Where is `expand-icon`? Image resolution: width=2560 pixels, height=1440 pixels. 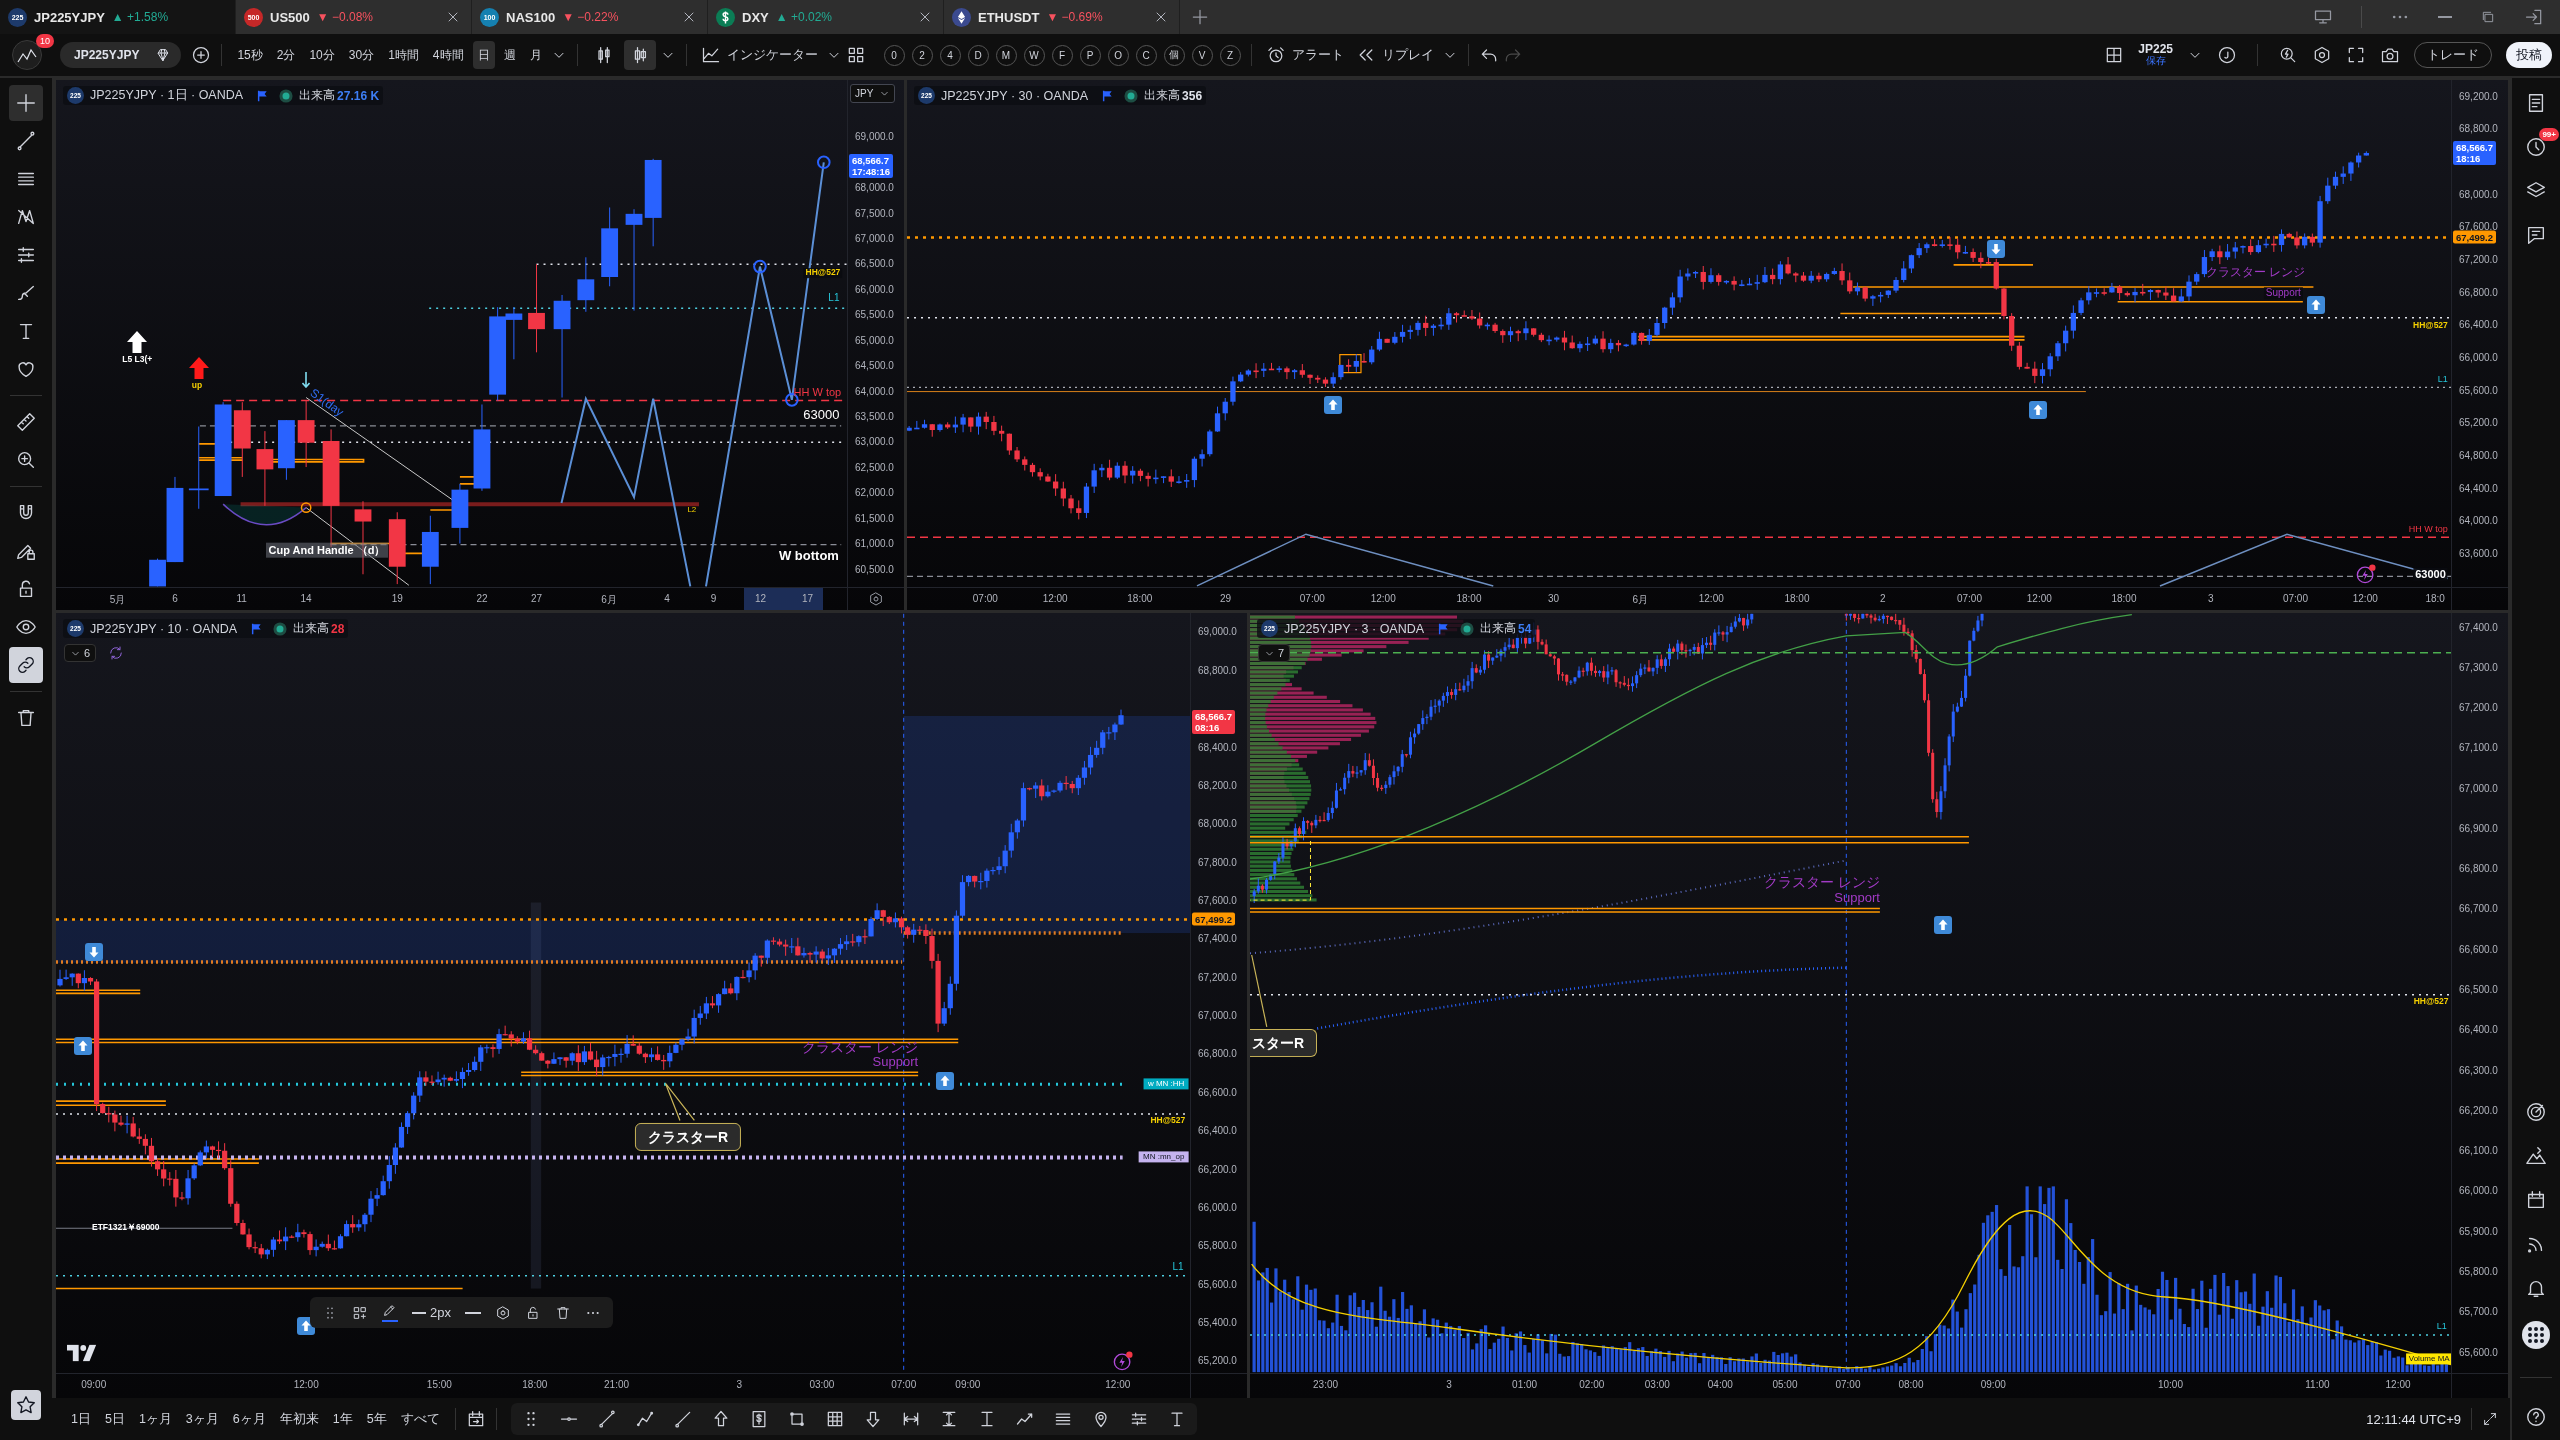 expand-icon is located at coordinates (2490, 1419).